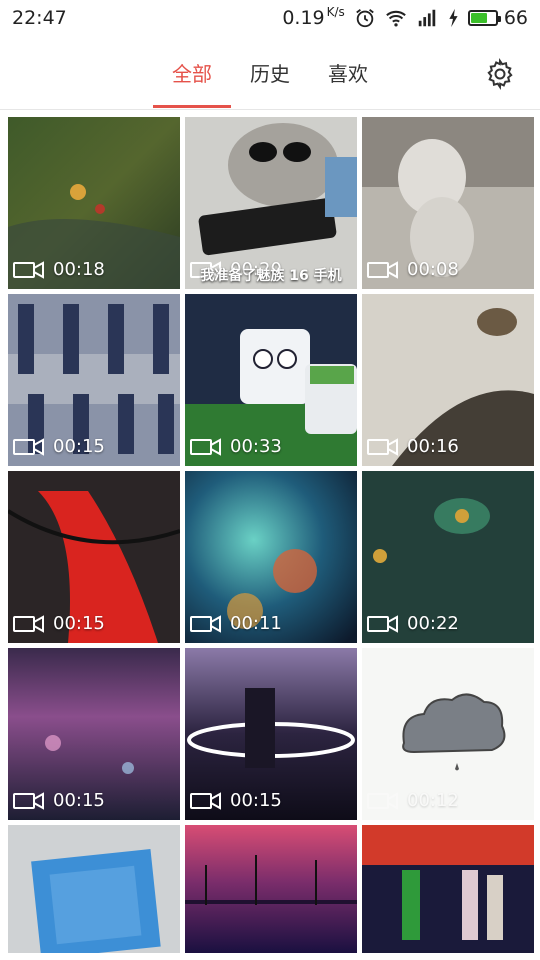 This screenshot has width=540, height=960. I want to click on battery-icon, so click(484, 18).